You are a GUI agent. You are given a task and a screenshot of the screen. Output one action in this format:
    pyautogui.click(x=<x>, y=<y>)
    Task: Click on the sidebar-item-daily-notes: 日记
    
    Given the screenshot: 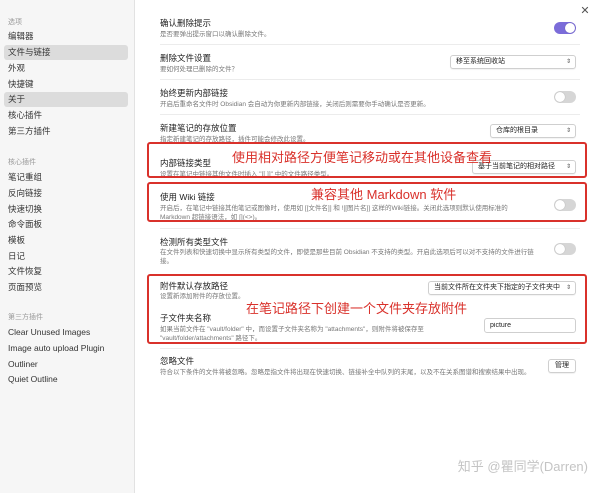 What is the action you would take?
    pyautogui.click(x=66, y=256)
    